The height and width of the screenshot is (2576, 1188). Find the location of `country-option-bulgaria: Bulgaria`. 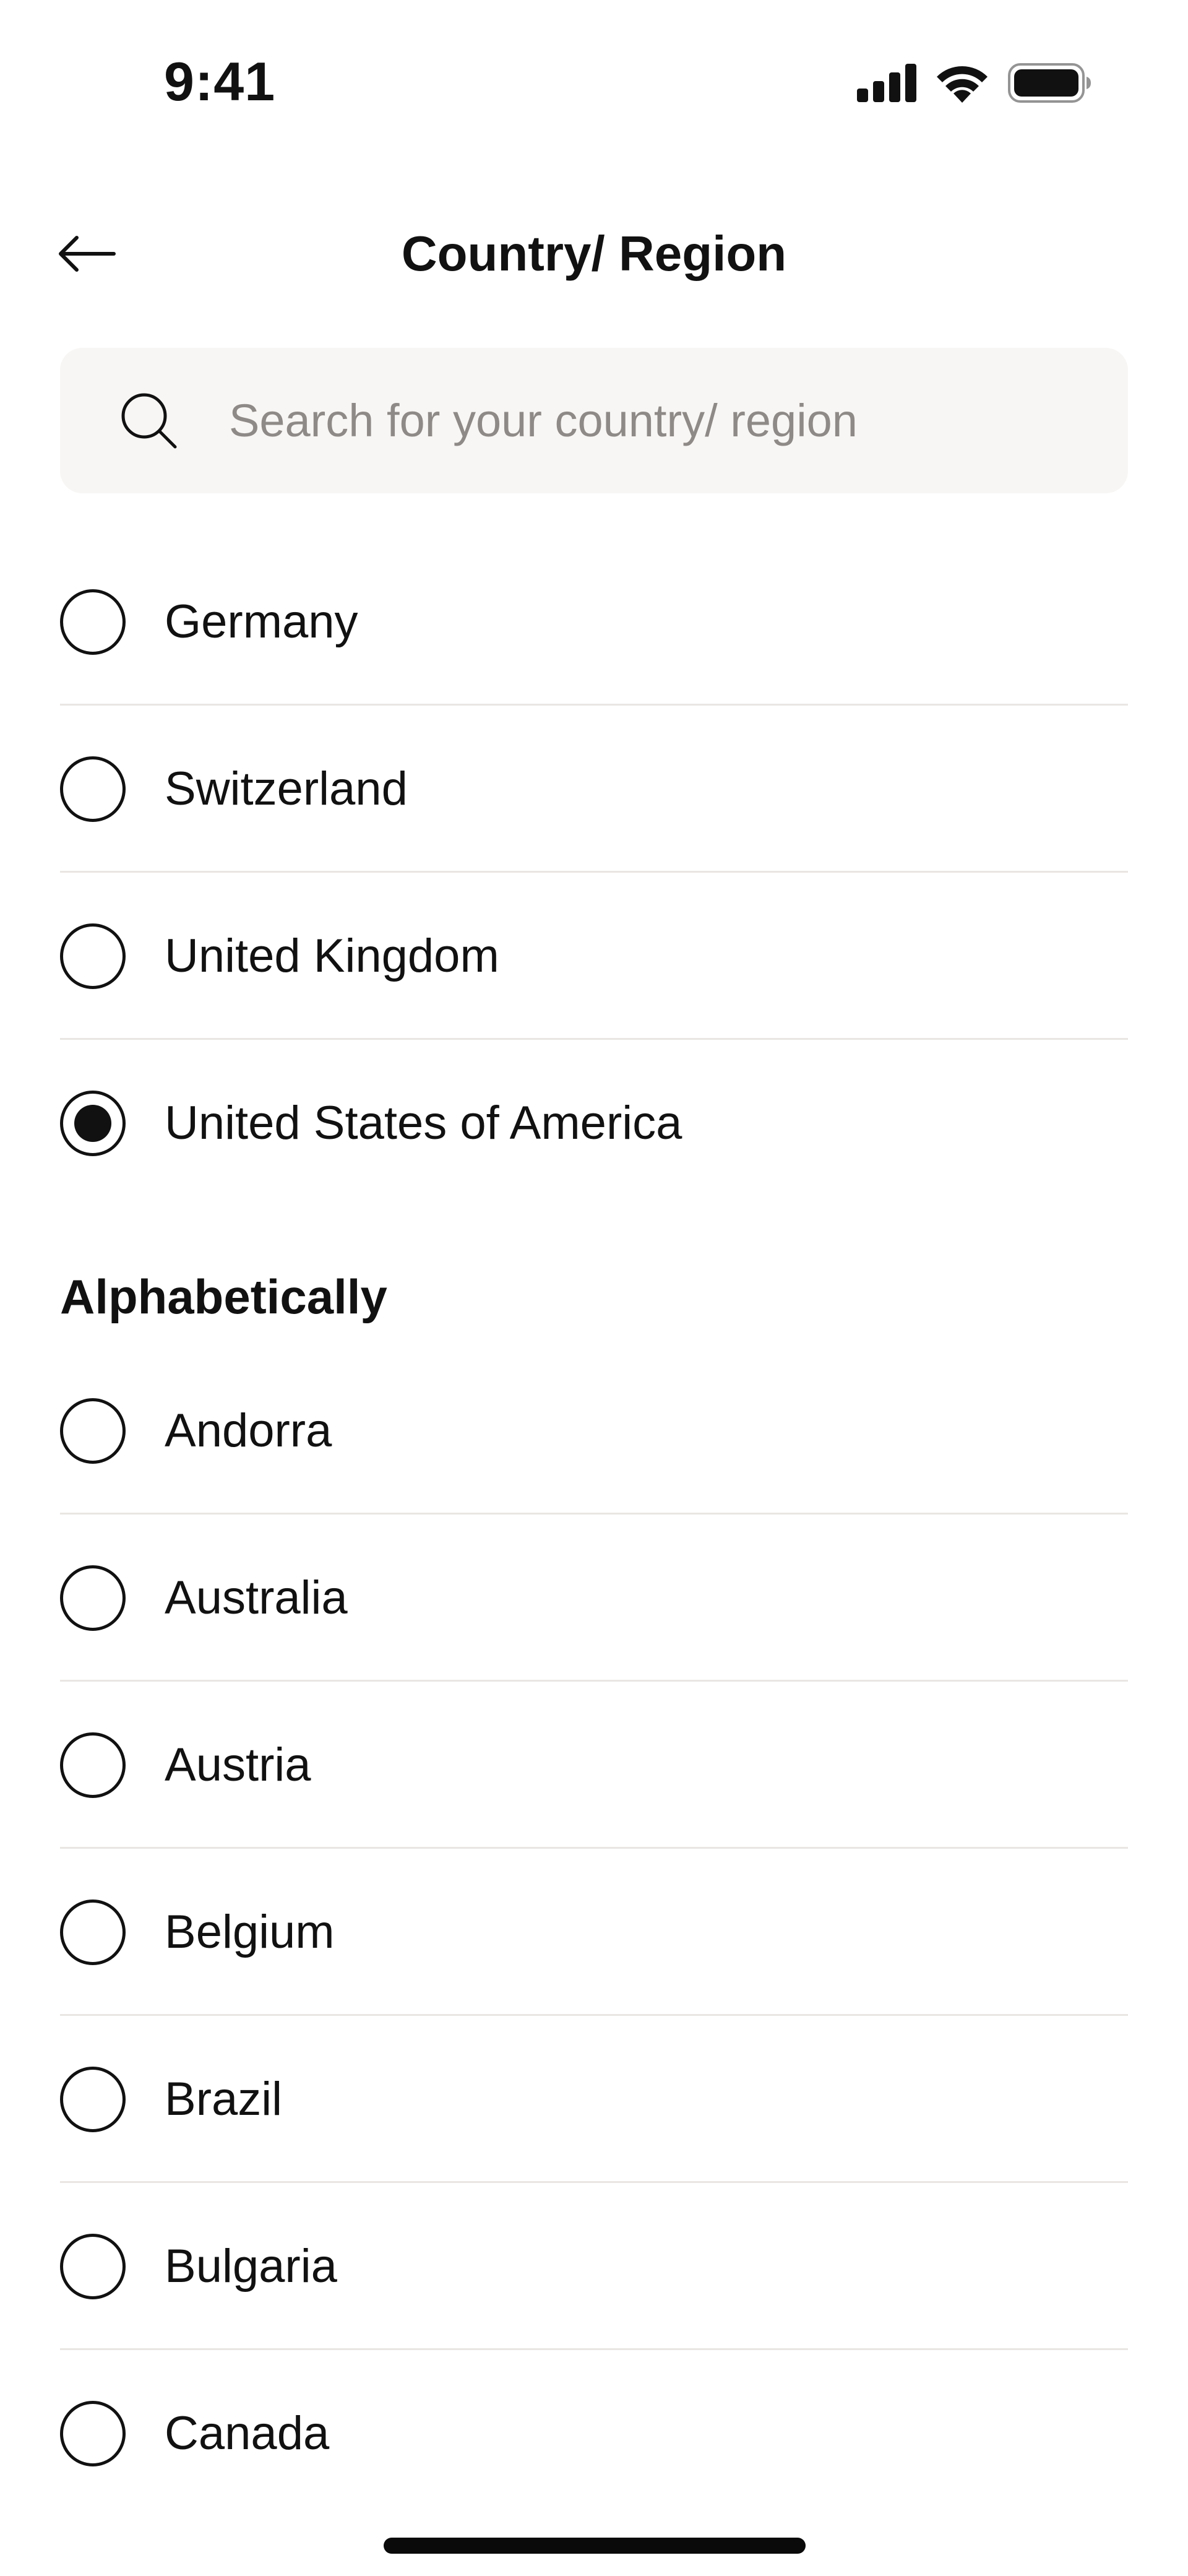

country-option-bulgaria: Bulgaria is located at coordinates (594, 2266).